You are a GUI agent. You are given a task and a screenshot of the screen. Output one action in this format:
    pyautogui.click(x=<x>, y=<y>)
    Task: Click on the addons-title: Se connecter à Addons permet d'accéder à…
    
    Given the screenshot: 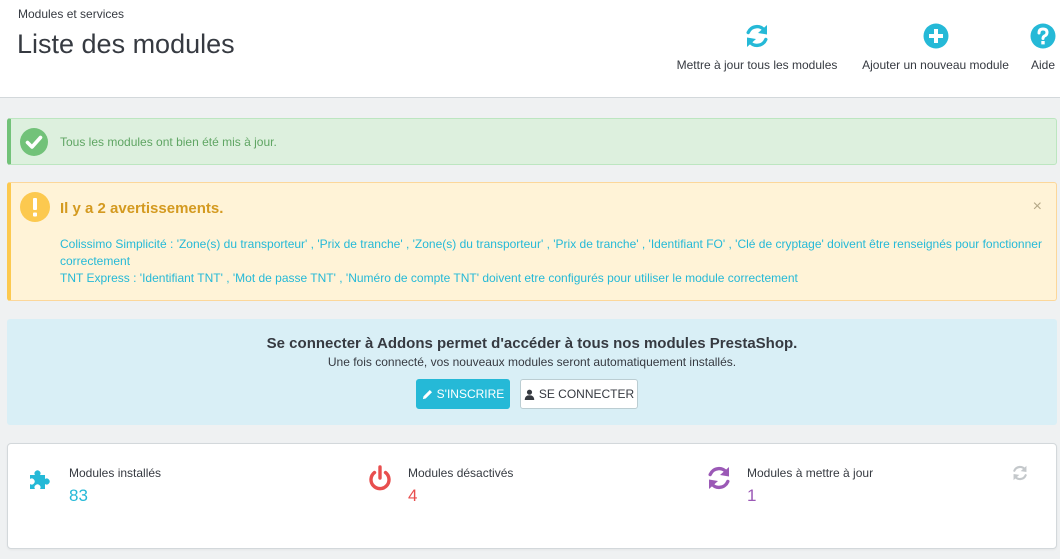 What is the action you would take?
    pyautogui.click(x=532, y=343)
    